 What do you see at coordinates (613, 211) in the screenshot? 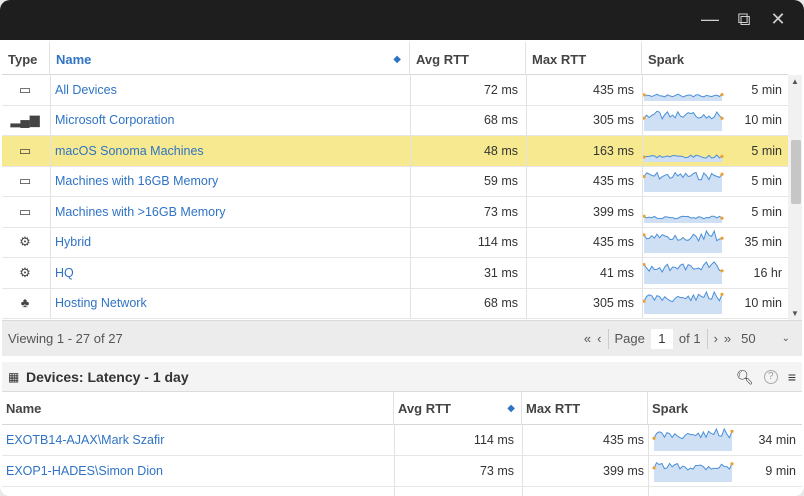
I see `row-max-rtt: 399 ms` at bounding box center [613, 211].